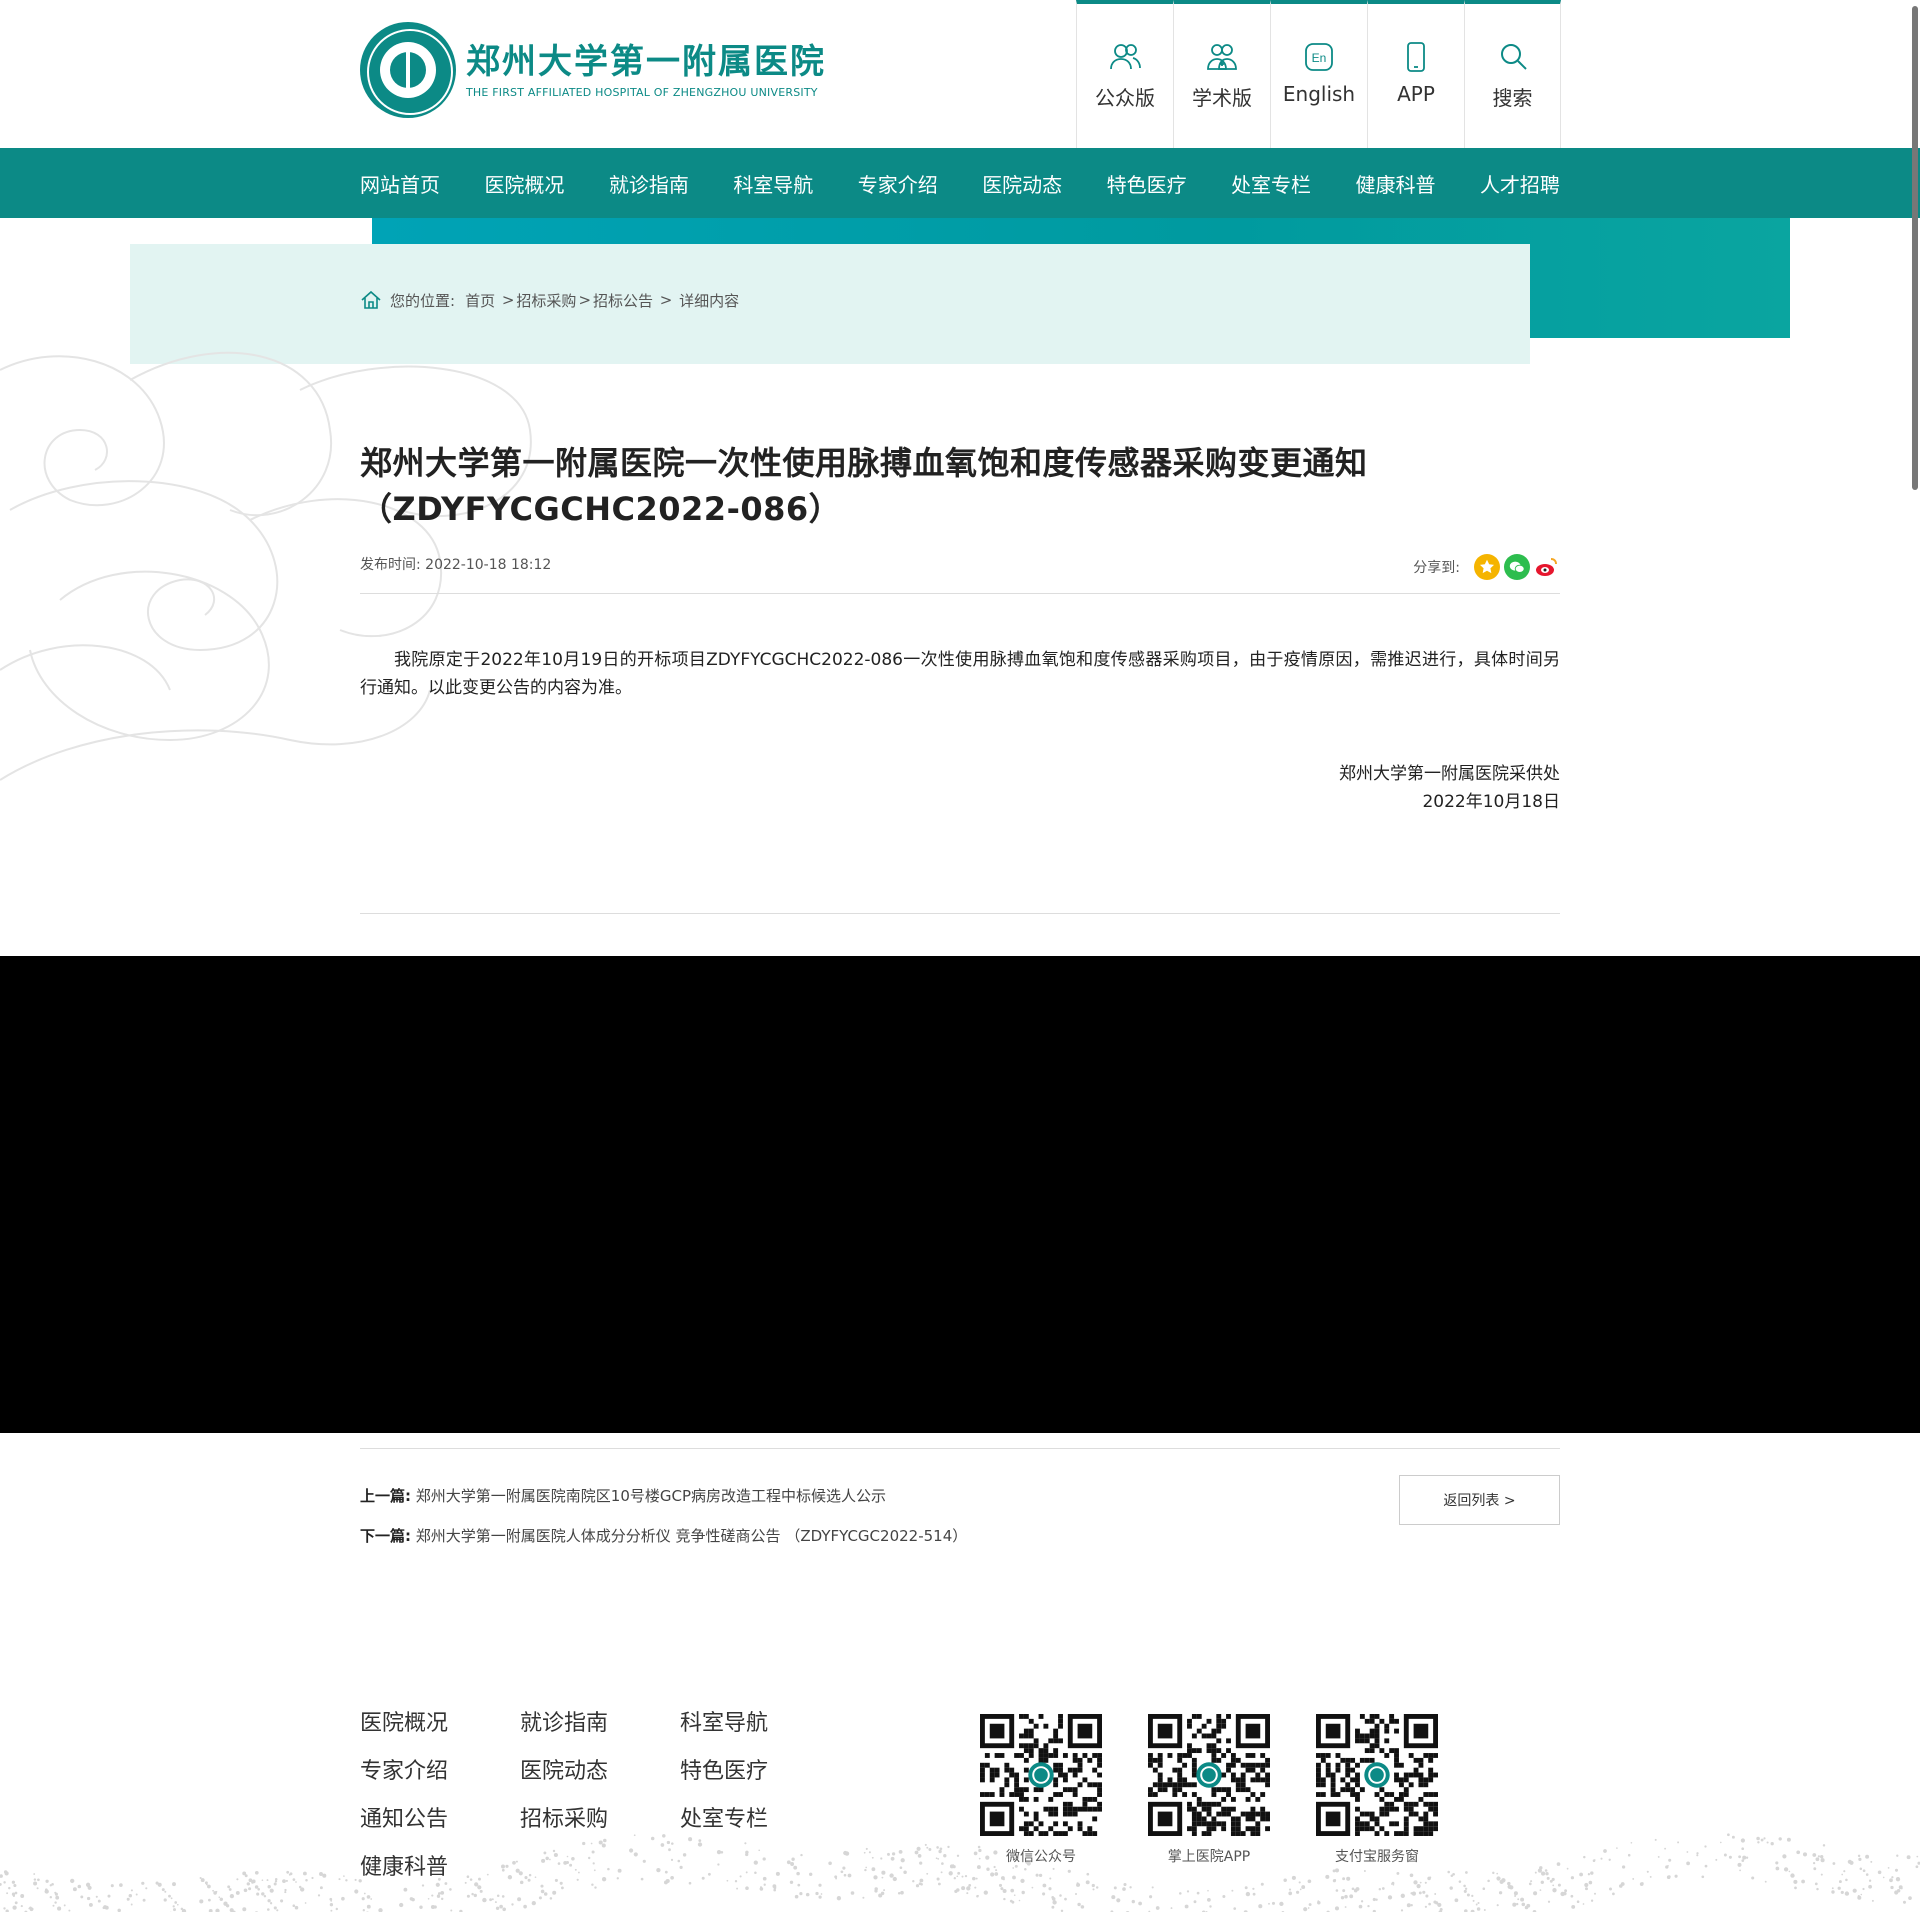 The width and height of the screenshot is (1920, 1912). I want to click on qzone-share-icon, so click(1487, 567).